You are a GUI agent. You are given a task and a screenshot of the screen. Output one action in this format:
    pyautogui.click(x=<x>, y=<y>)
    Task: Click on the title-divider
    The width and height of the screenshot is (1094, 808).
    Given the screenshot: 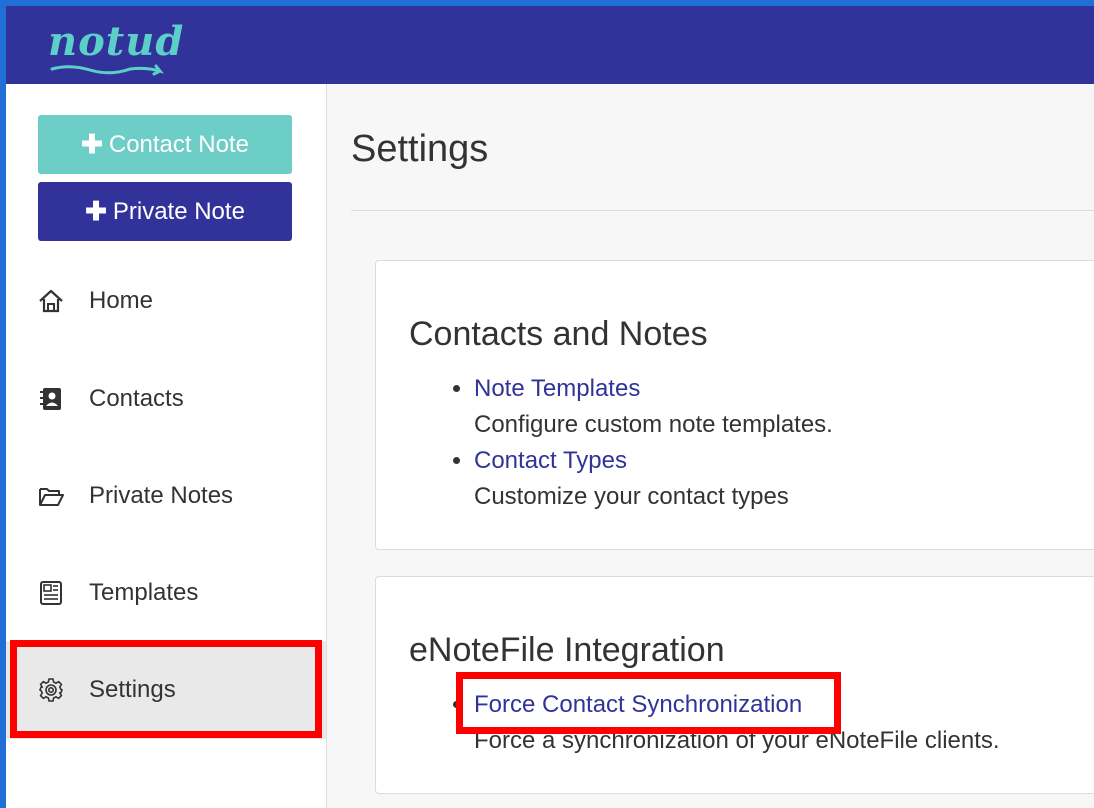 What is the action you would take?
    pyautogui.click(x=722, y=210)
    